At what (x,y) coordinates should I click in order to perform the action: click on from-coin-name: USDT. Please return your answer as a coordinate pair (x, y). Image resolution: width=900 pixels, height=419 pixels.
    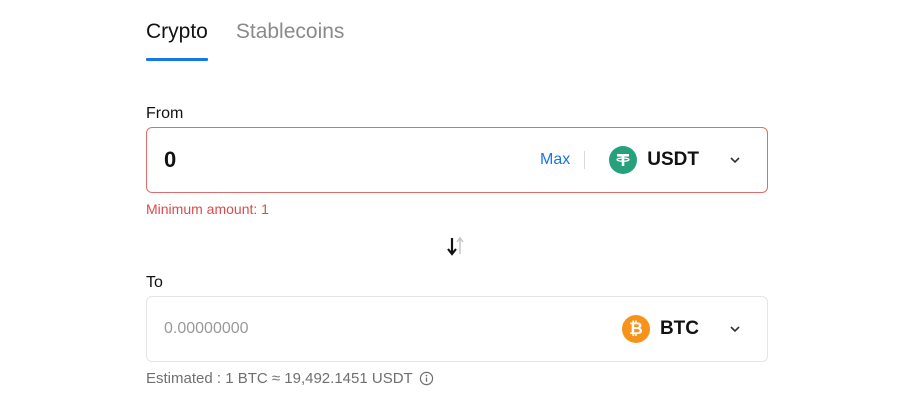
    Looking at the image, I should click on (673, 159).